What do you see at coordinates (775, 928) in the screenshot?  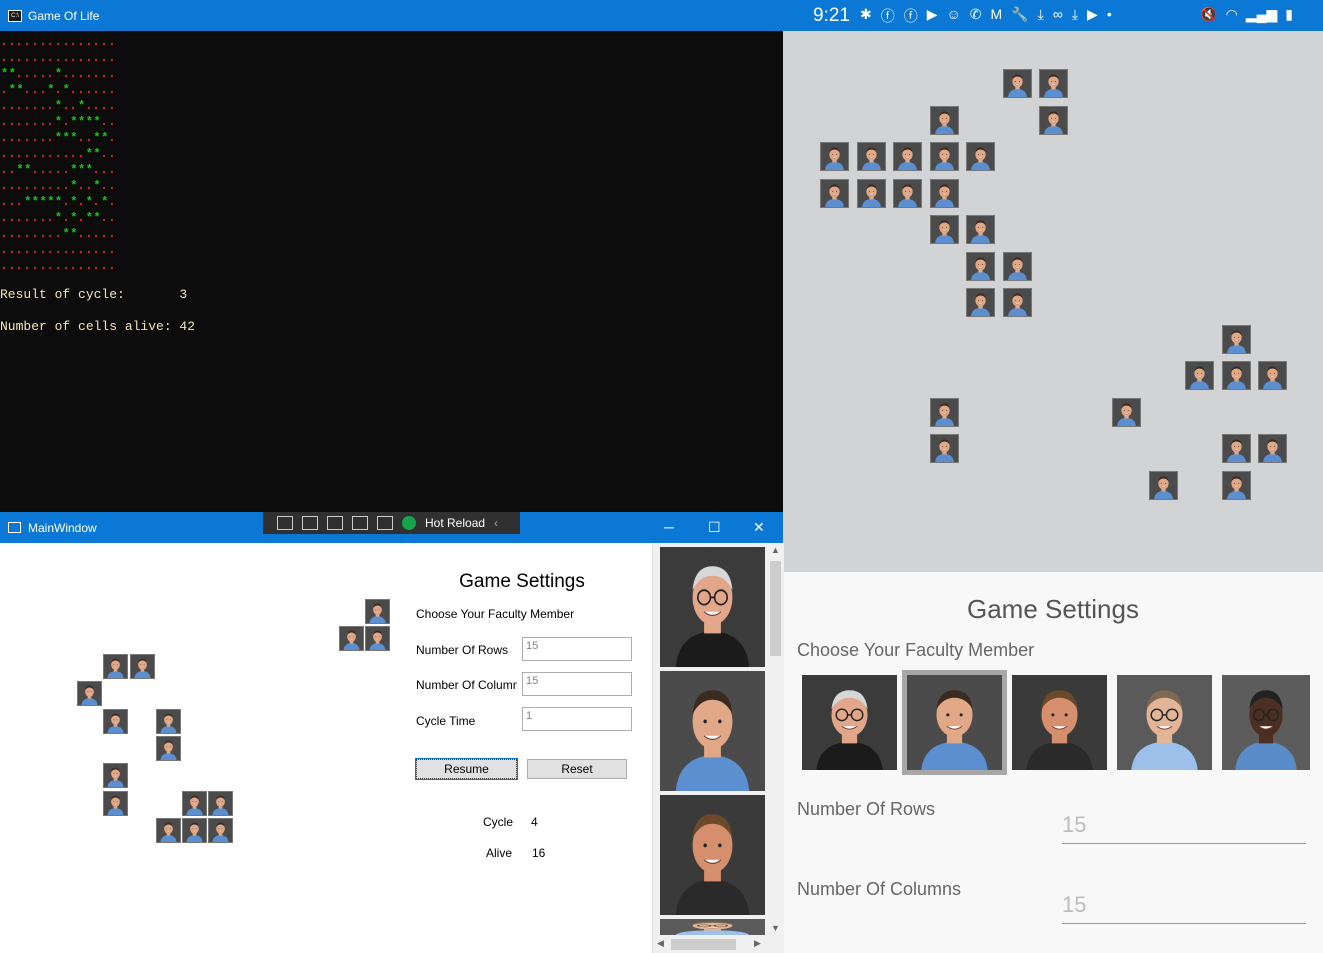 I see `scroll-down-icon: ▼` at bounding box center [775, 928].